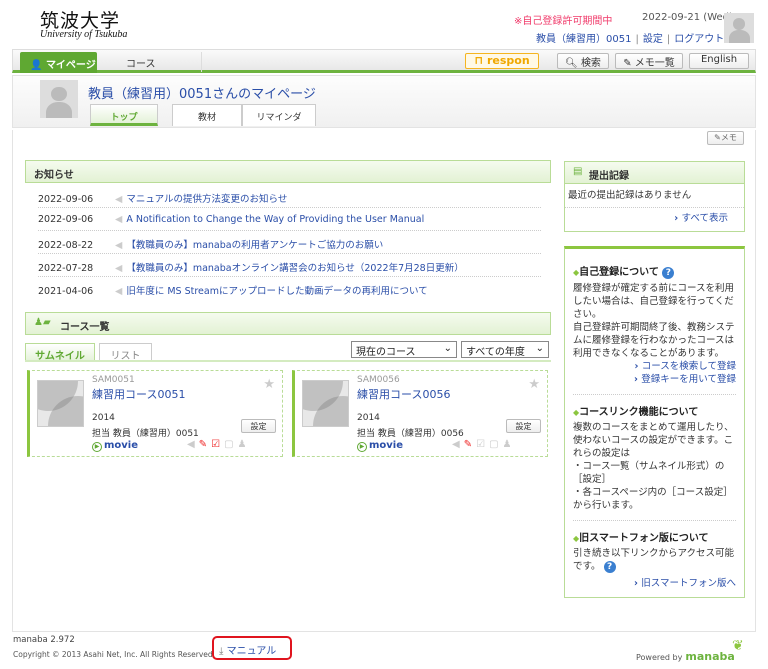 This screenshot has height=669, width=768. I want to click on course-filter-select: 現在のコース ⌄, so click(404, 349).